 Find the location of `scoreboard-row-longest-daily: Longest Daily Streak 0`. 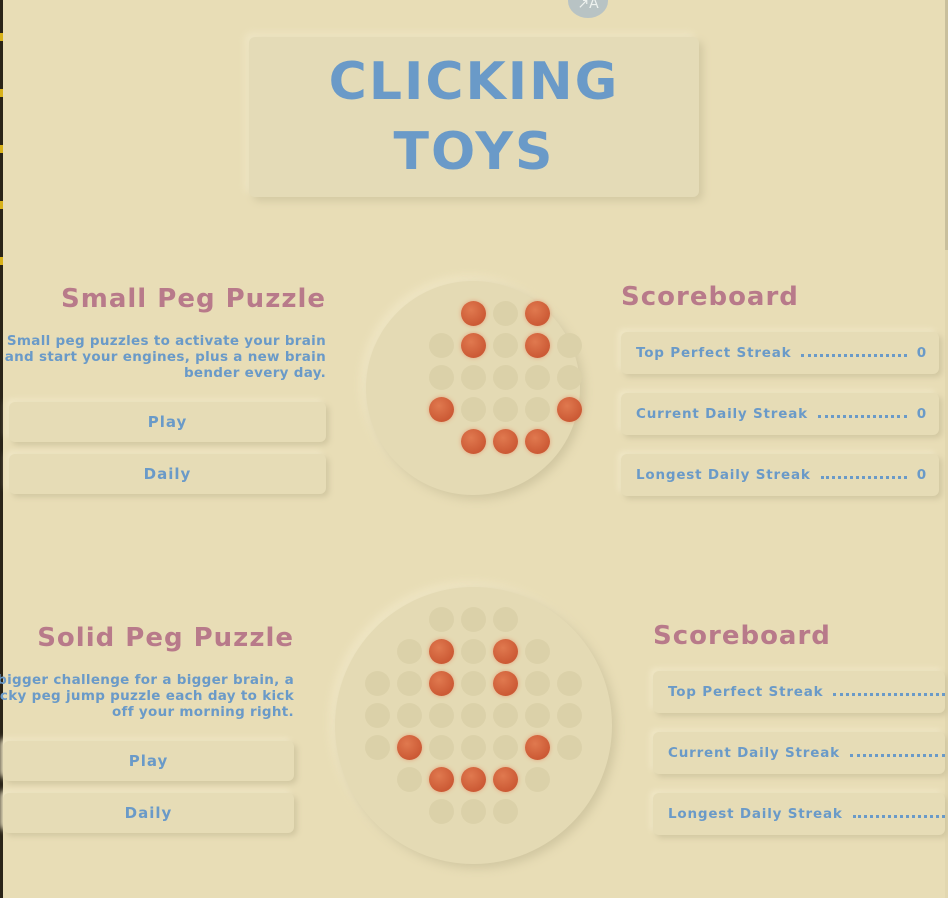

scoreboard-row-longest-daily: Longest Daily Streak 0 is located at coordinates (780, 475).